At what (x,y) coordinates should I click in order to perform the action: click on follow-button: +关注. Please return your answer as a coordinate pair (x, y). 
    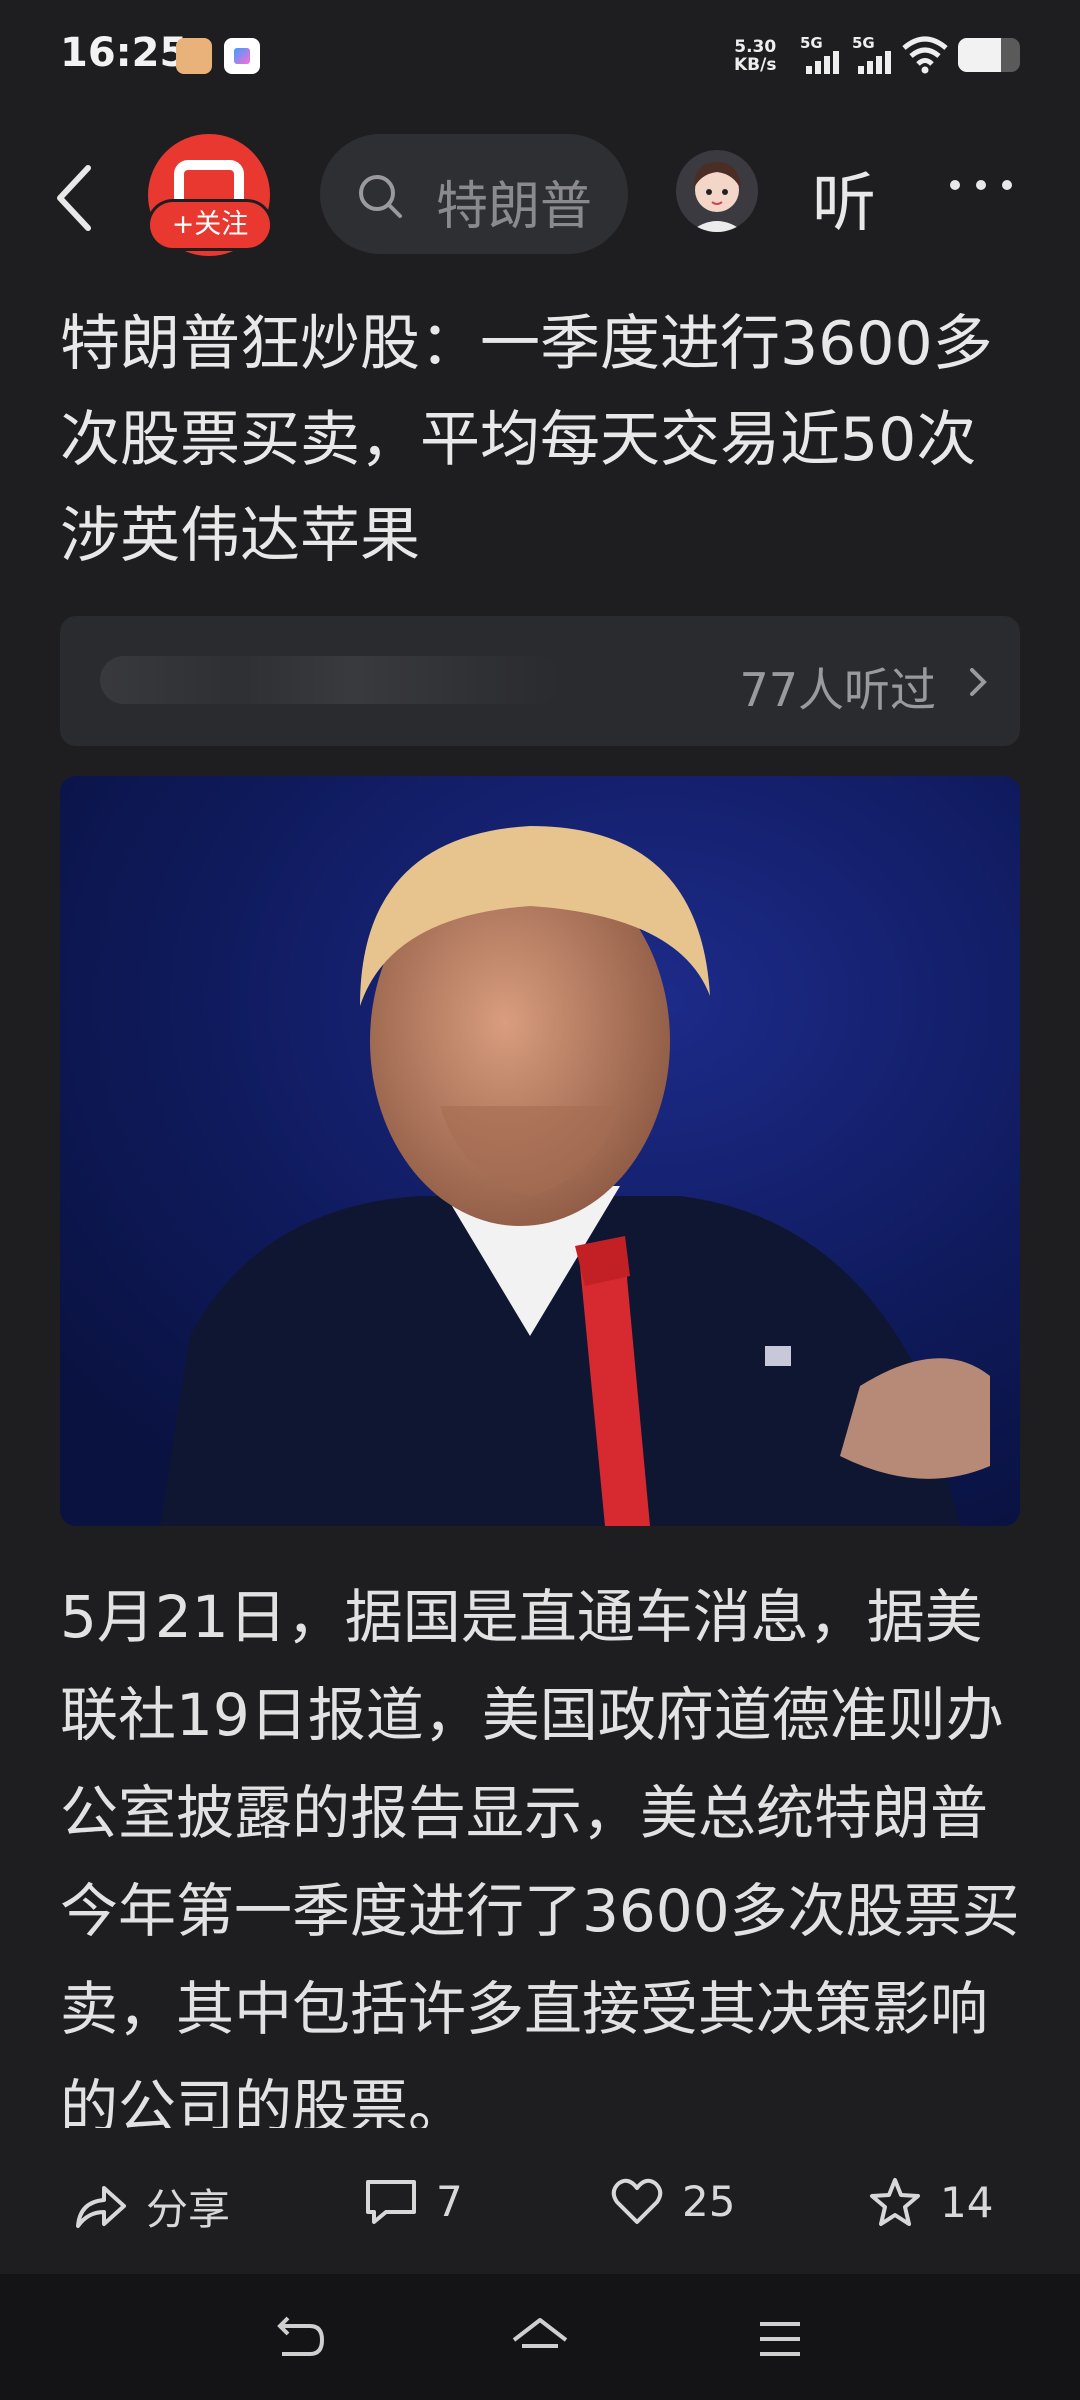
    Looking at the image, I should click on (210, 225).